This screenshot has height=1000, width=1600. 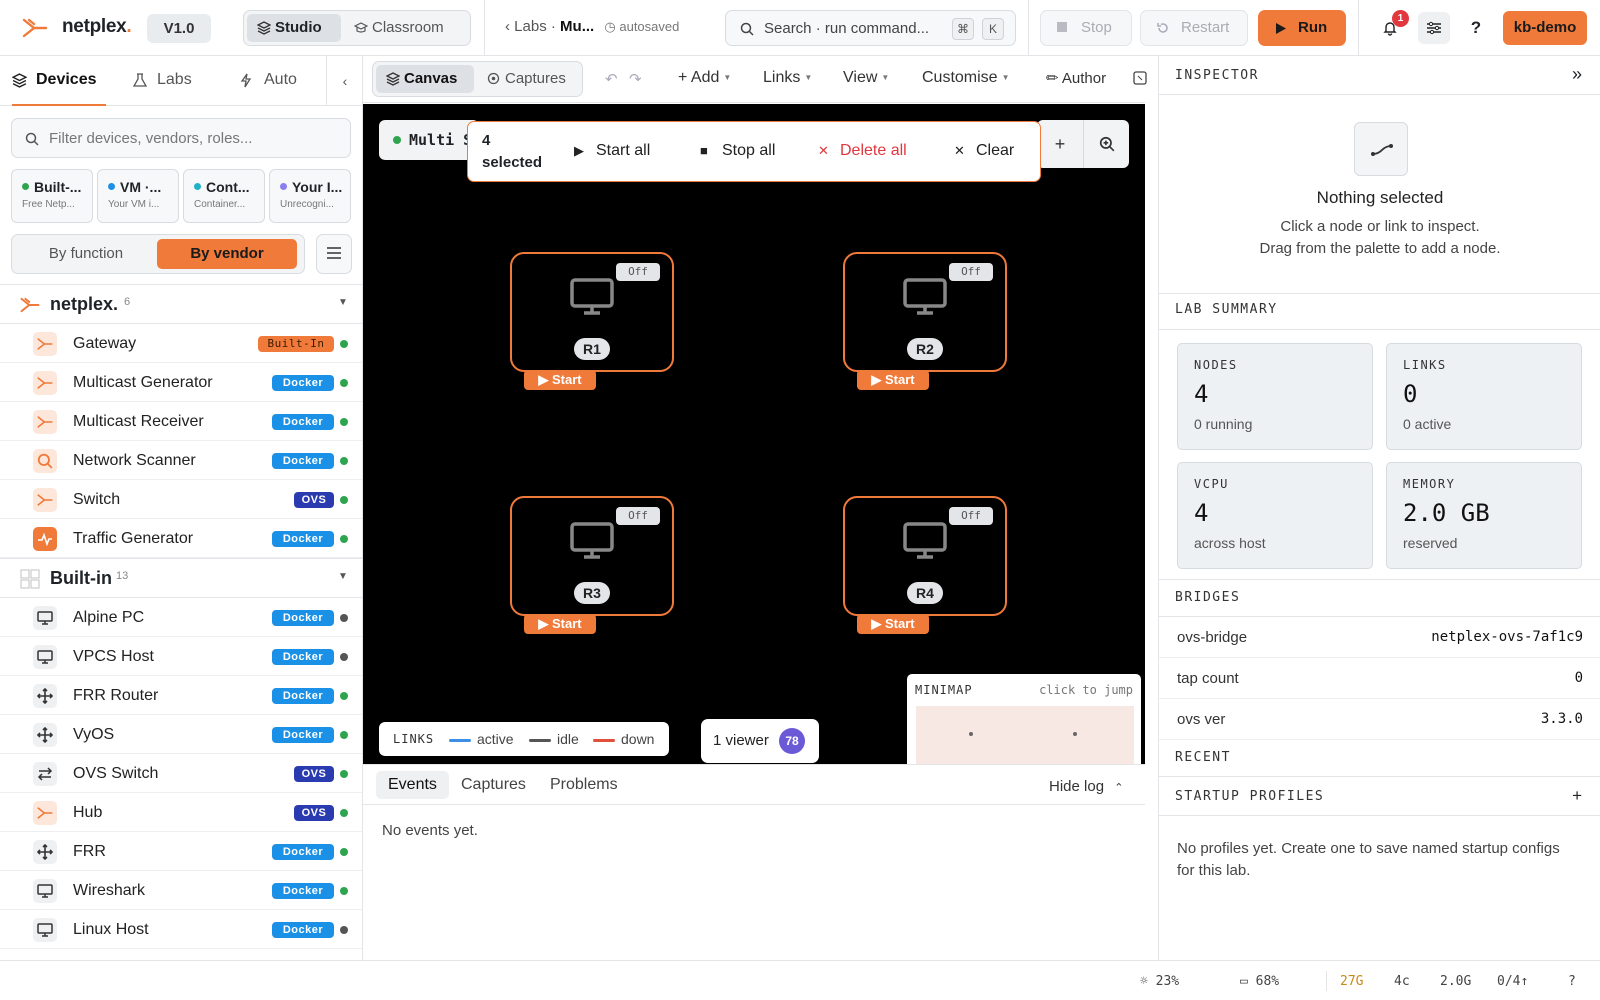 What do you see at coordinates (181, 421) in the screenshot?
I see `device-item: Multicast Receiver Docker` at bounding box center [181, 421].